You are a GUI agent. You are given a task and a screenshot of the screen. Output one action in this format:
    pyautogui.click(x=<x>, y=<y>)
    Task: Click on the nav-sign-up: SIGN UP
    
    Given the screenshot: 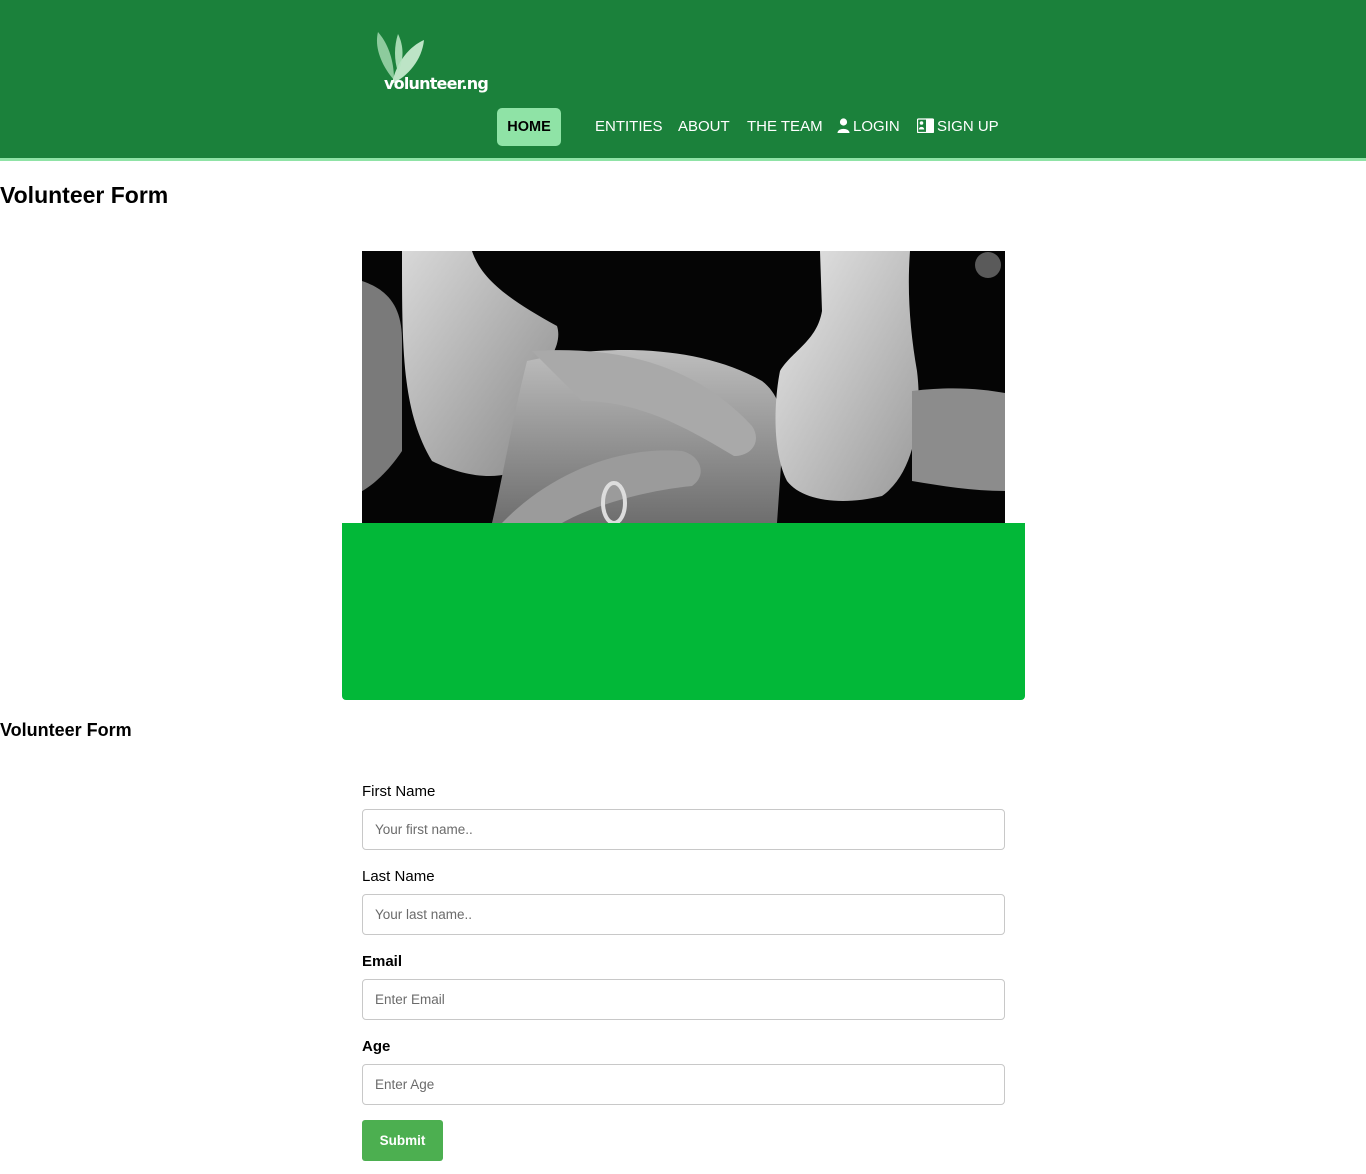 What is the action you would take?
    pyautogui.click(x=958, y=127)
    